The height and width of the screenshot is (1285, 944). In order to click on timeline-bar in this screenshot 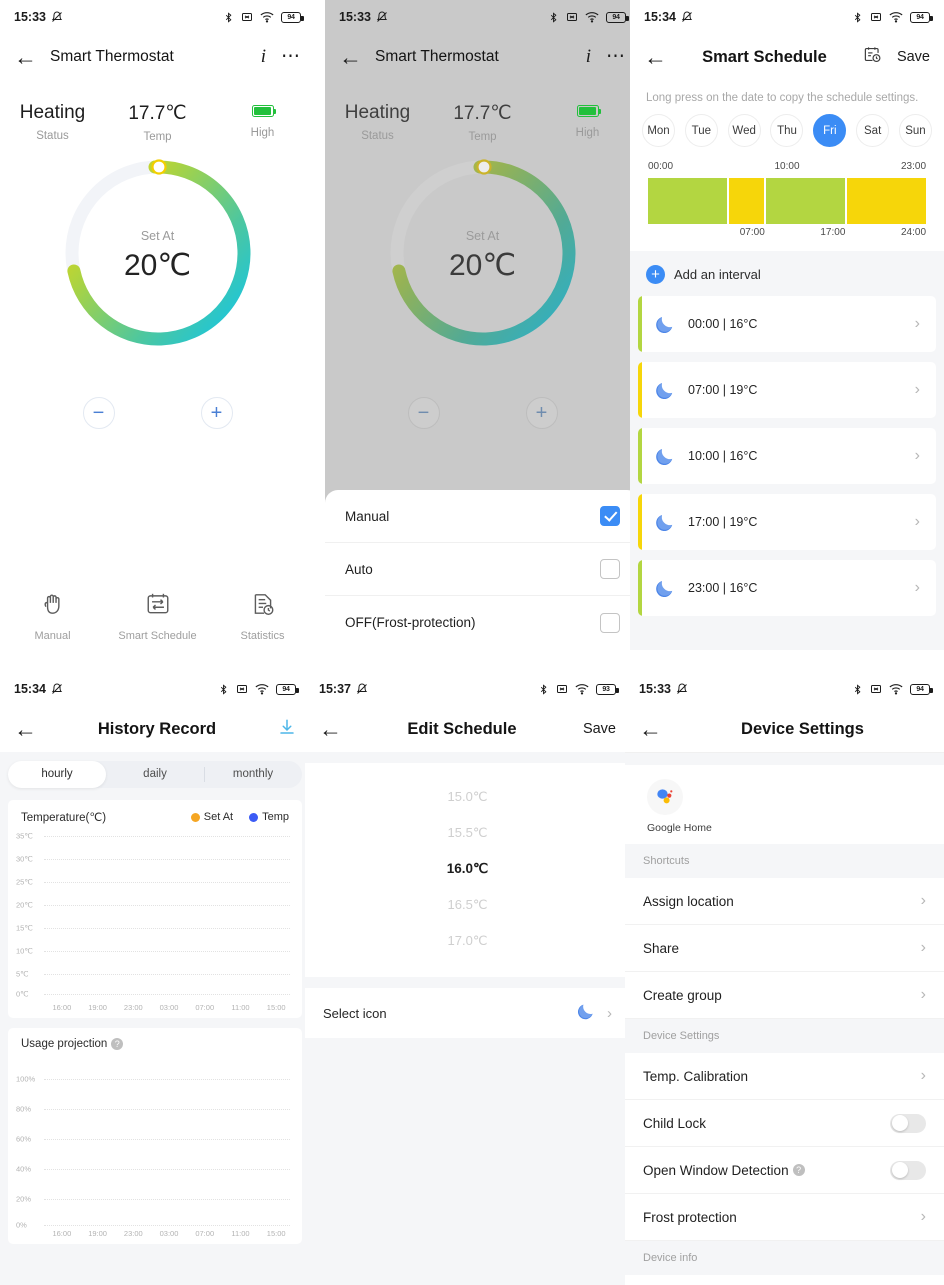, I will do `click(787, 201)`.